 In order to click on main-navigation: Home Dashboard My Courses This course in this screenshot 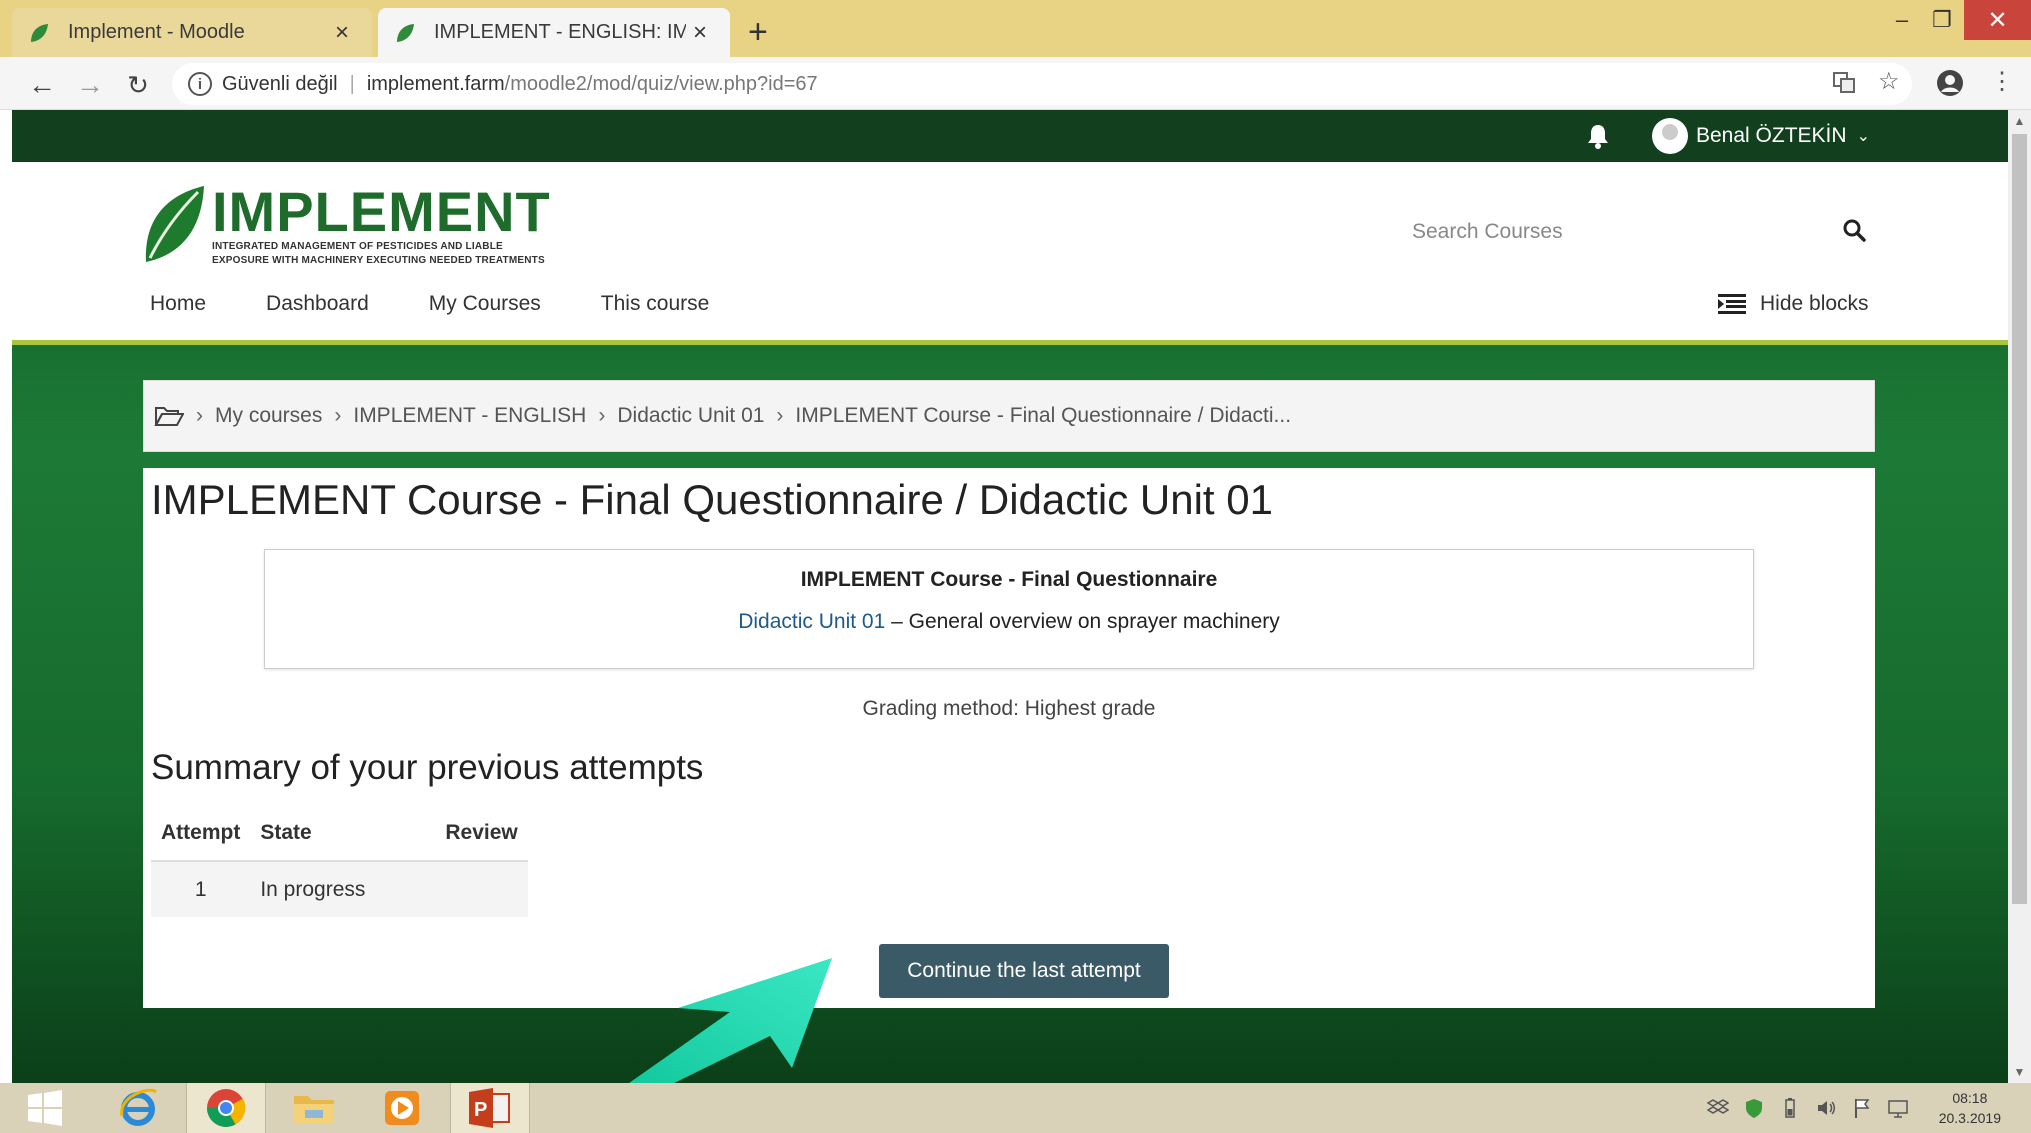, I will do `click(429, 304)`.